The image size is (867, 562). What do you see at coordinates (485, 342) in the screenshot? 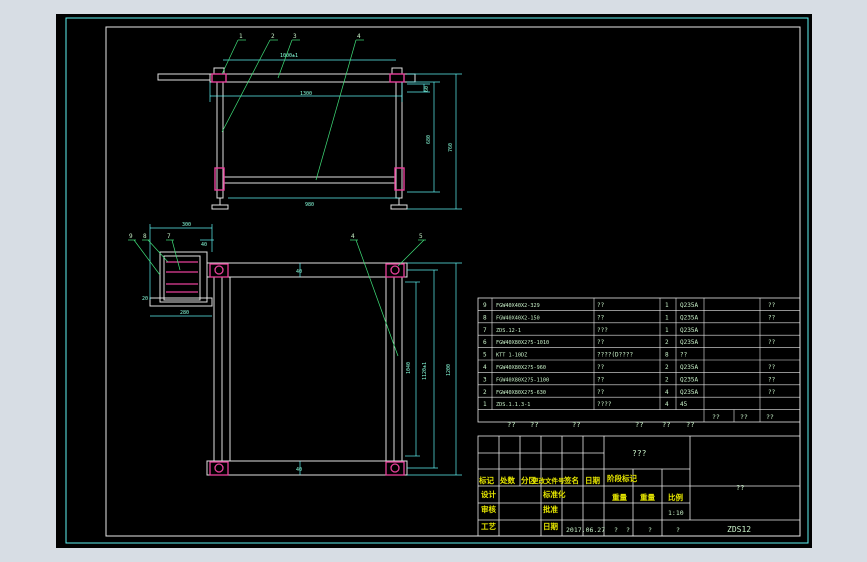
I see `bom-cell-no: 6` at bounding box center [485, 342].